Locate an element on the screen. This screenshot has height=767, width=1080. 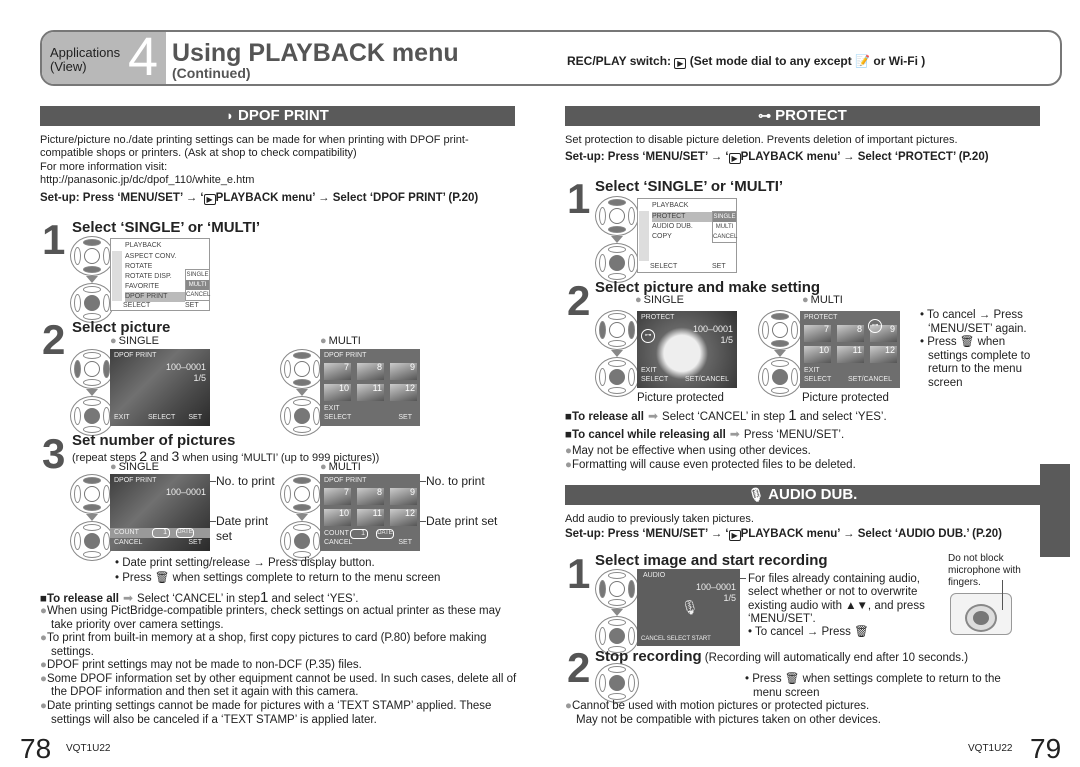
menu-item: DPOF PRINT is located at coordinates (155, 297).